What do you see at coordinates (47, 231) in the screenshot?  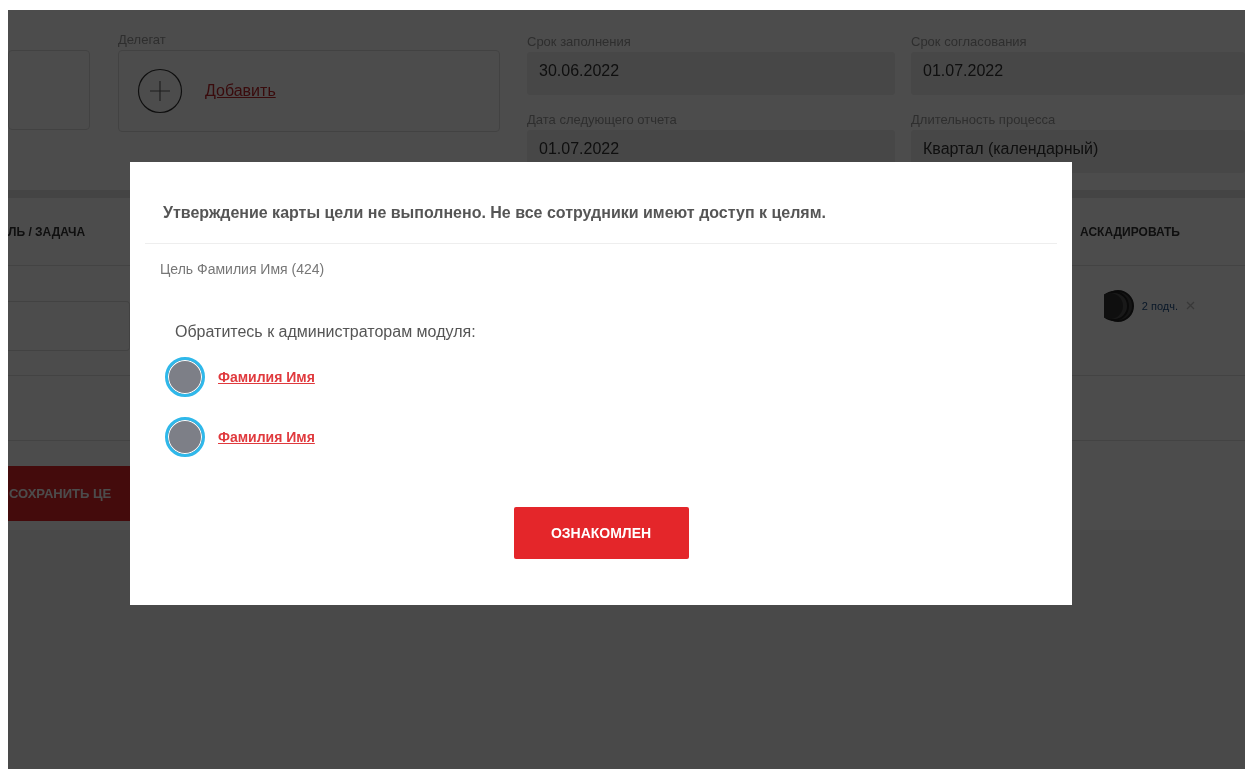 I see `column-header: ЛЬ / ЗАДАЧА` at bounding box center [47, 231].